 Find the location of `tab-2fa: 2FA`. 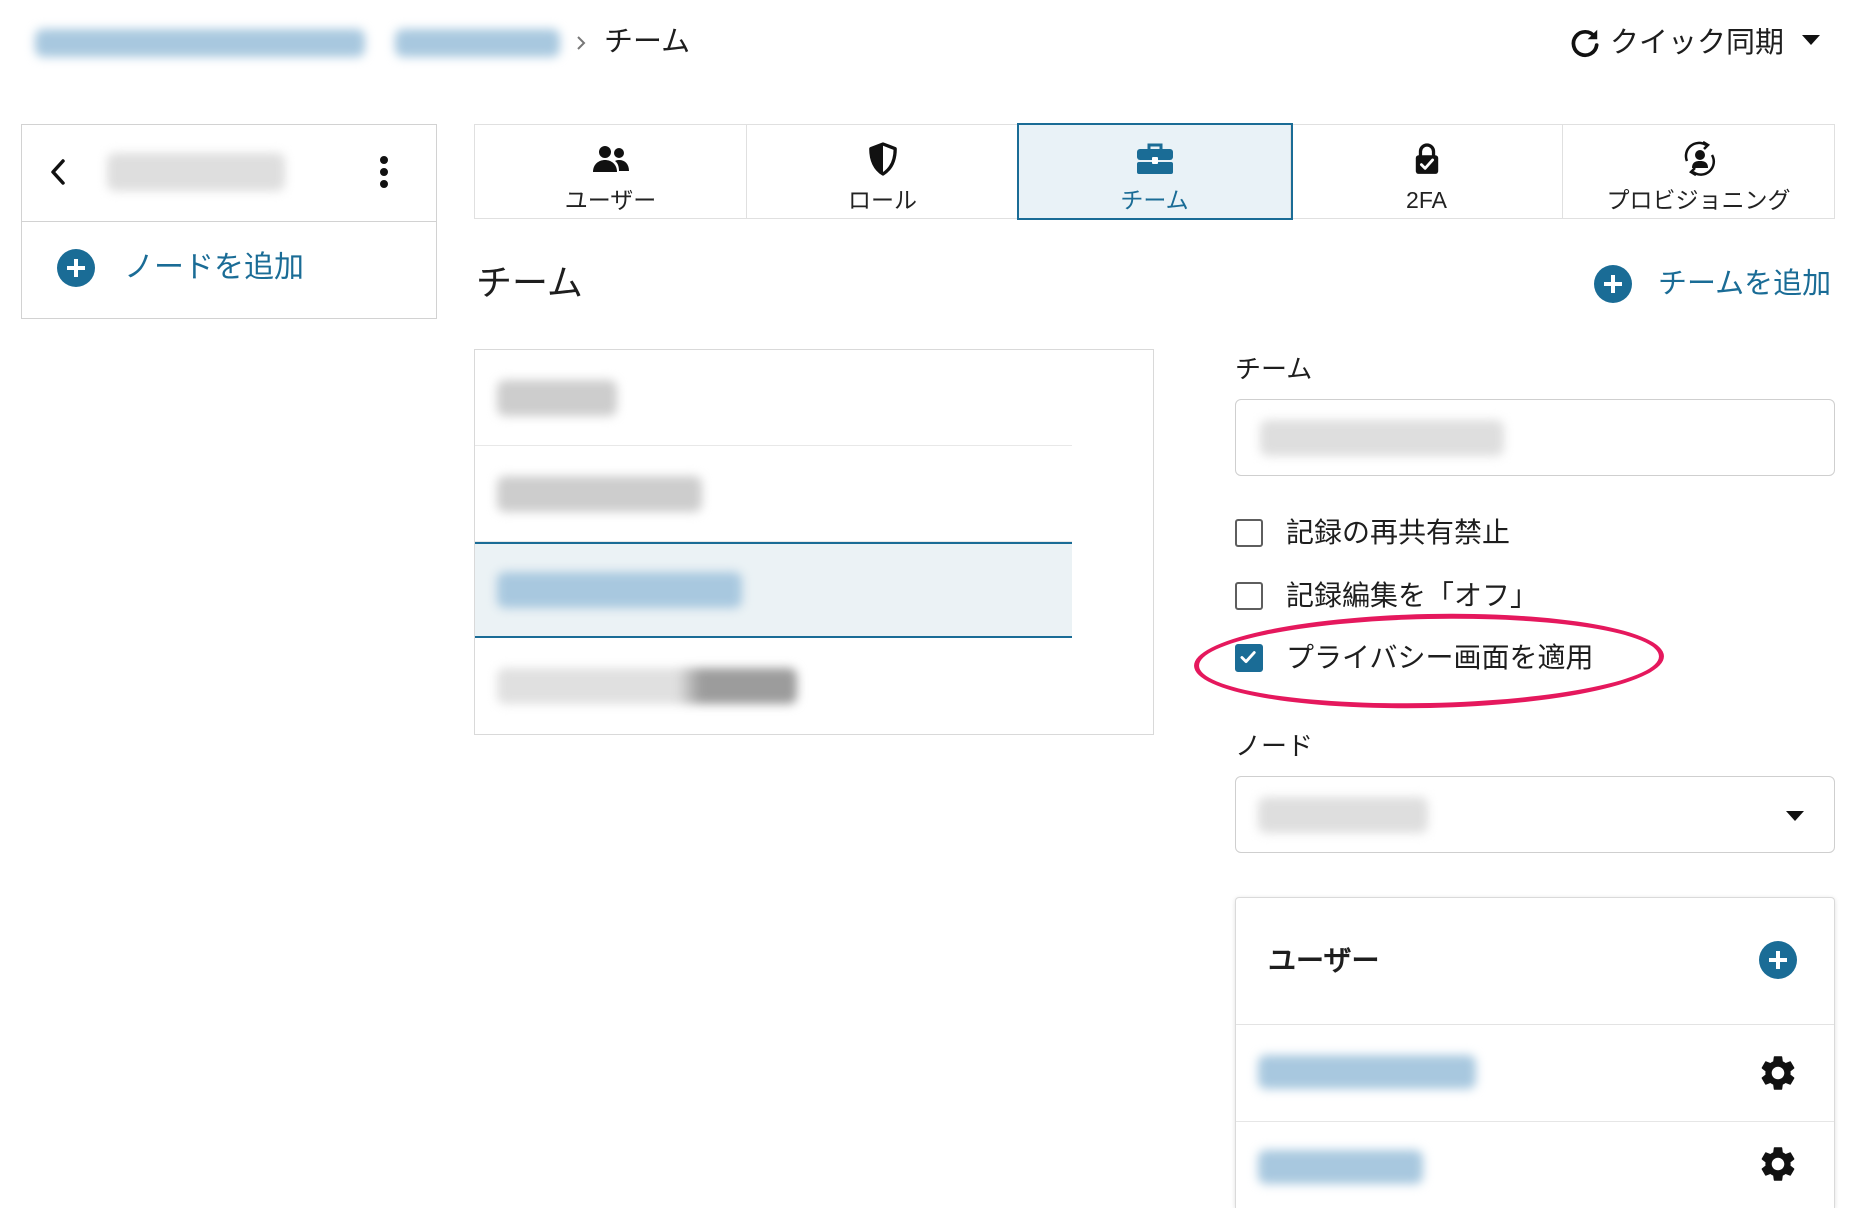

tab-2fa: 2FA is located at coordinates (1427, 171).